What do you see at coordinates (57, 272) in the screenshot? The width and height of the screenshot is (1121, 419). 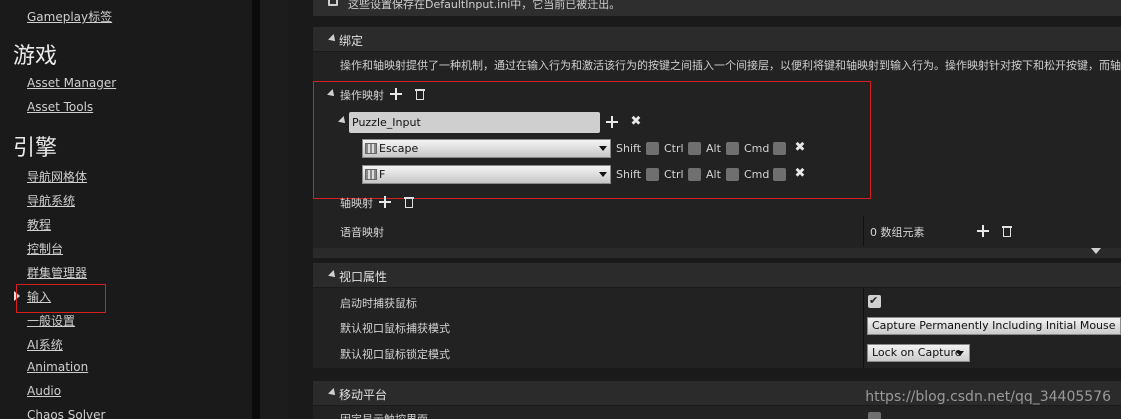 I see `sidebar-item-crowd-manager: 群集管理器` at bounding box center [57, 272].